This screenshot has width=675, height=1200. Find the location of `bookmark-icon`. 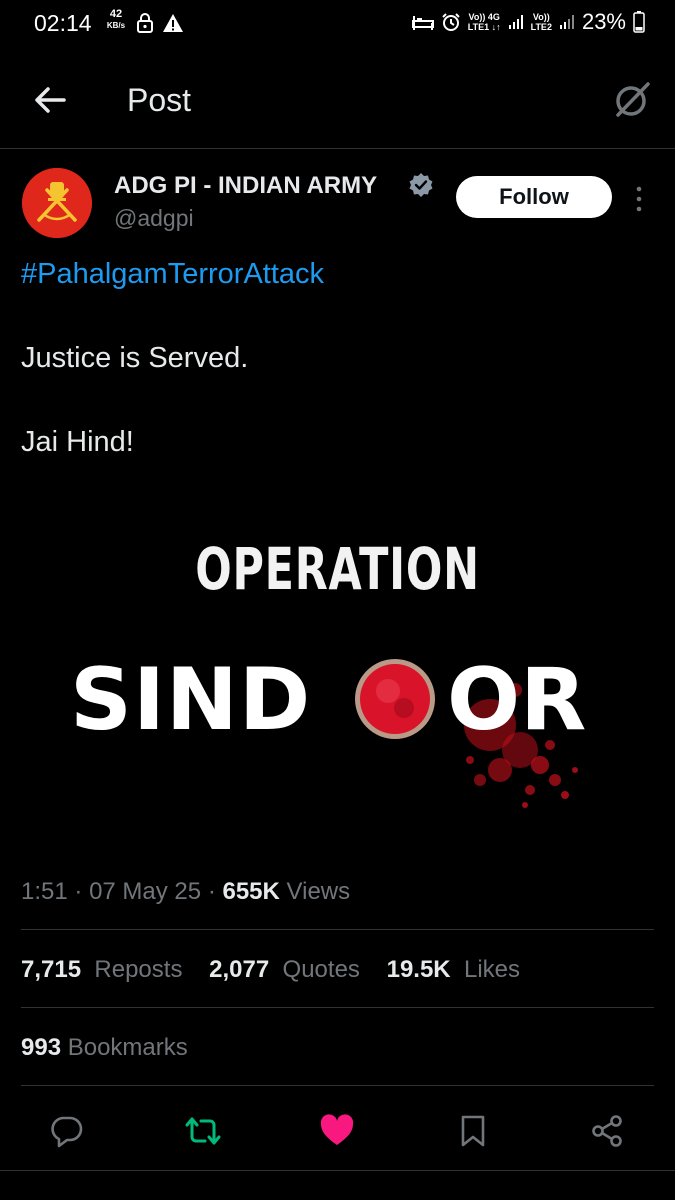

bookmark-icon is located at coordinates (473, 1131).